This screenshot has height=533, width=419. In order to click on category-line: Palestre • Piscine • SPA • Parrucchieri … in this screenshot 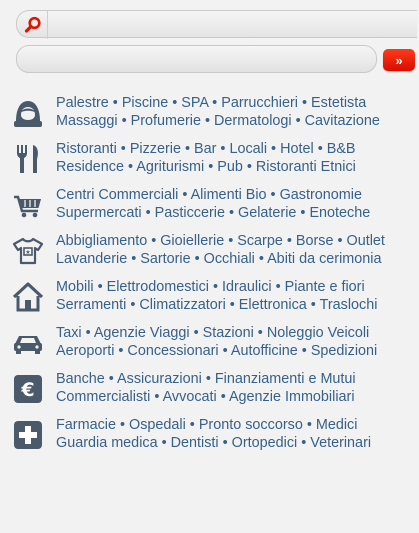, I will do `click(236, 103)`.